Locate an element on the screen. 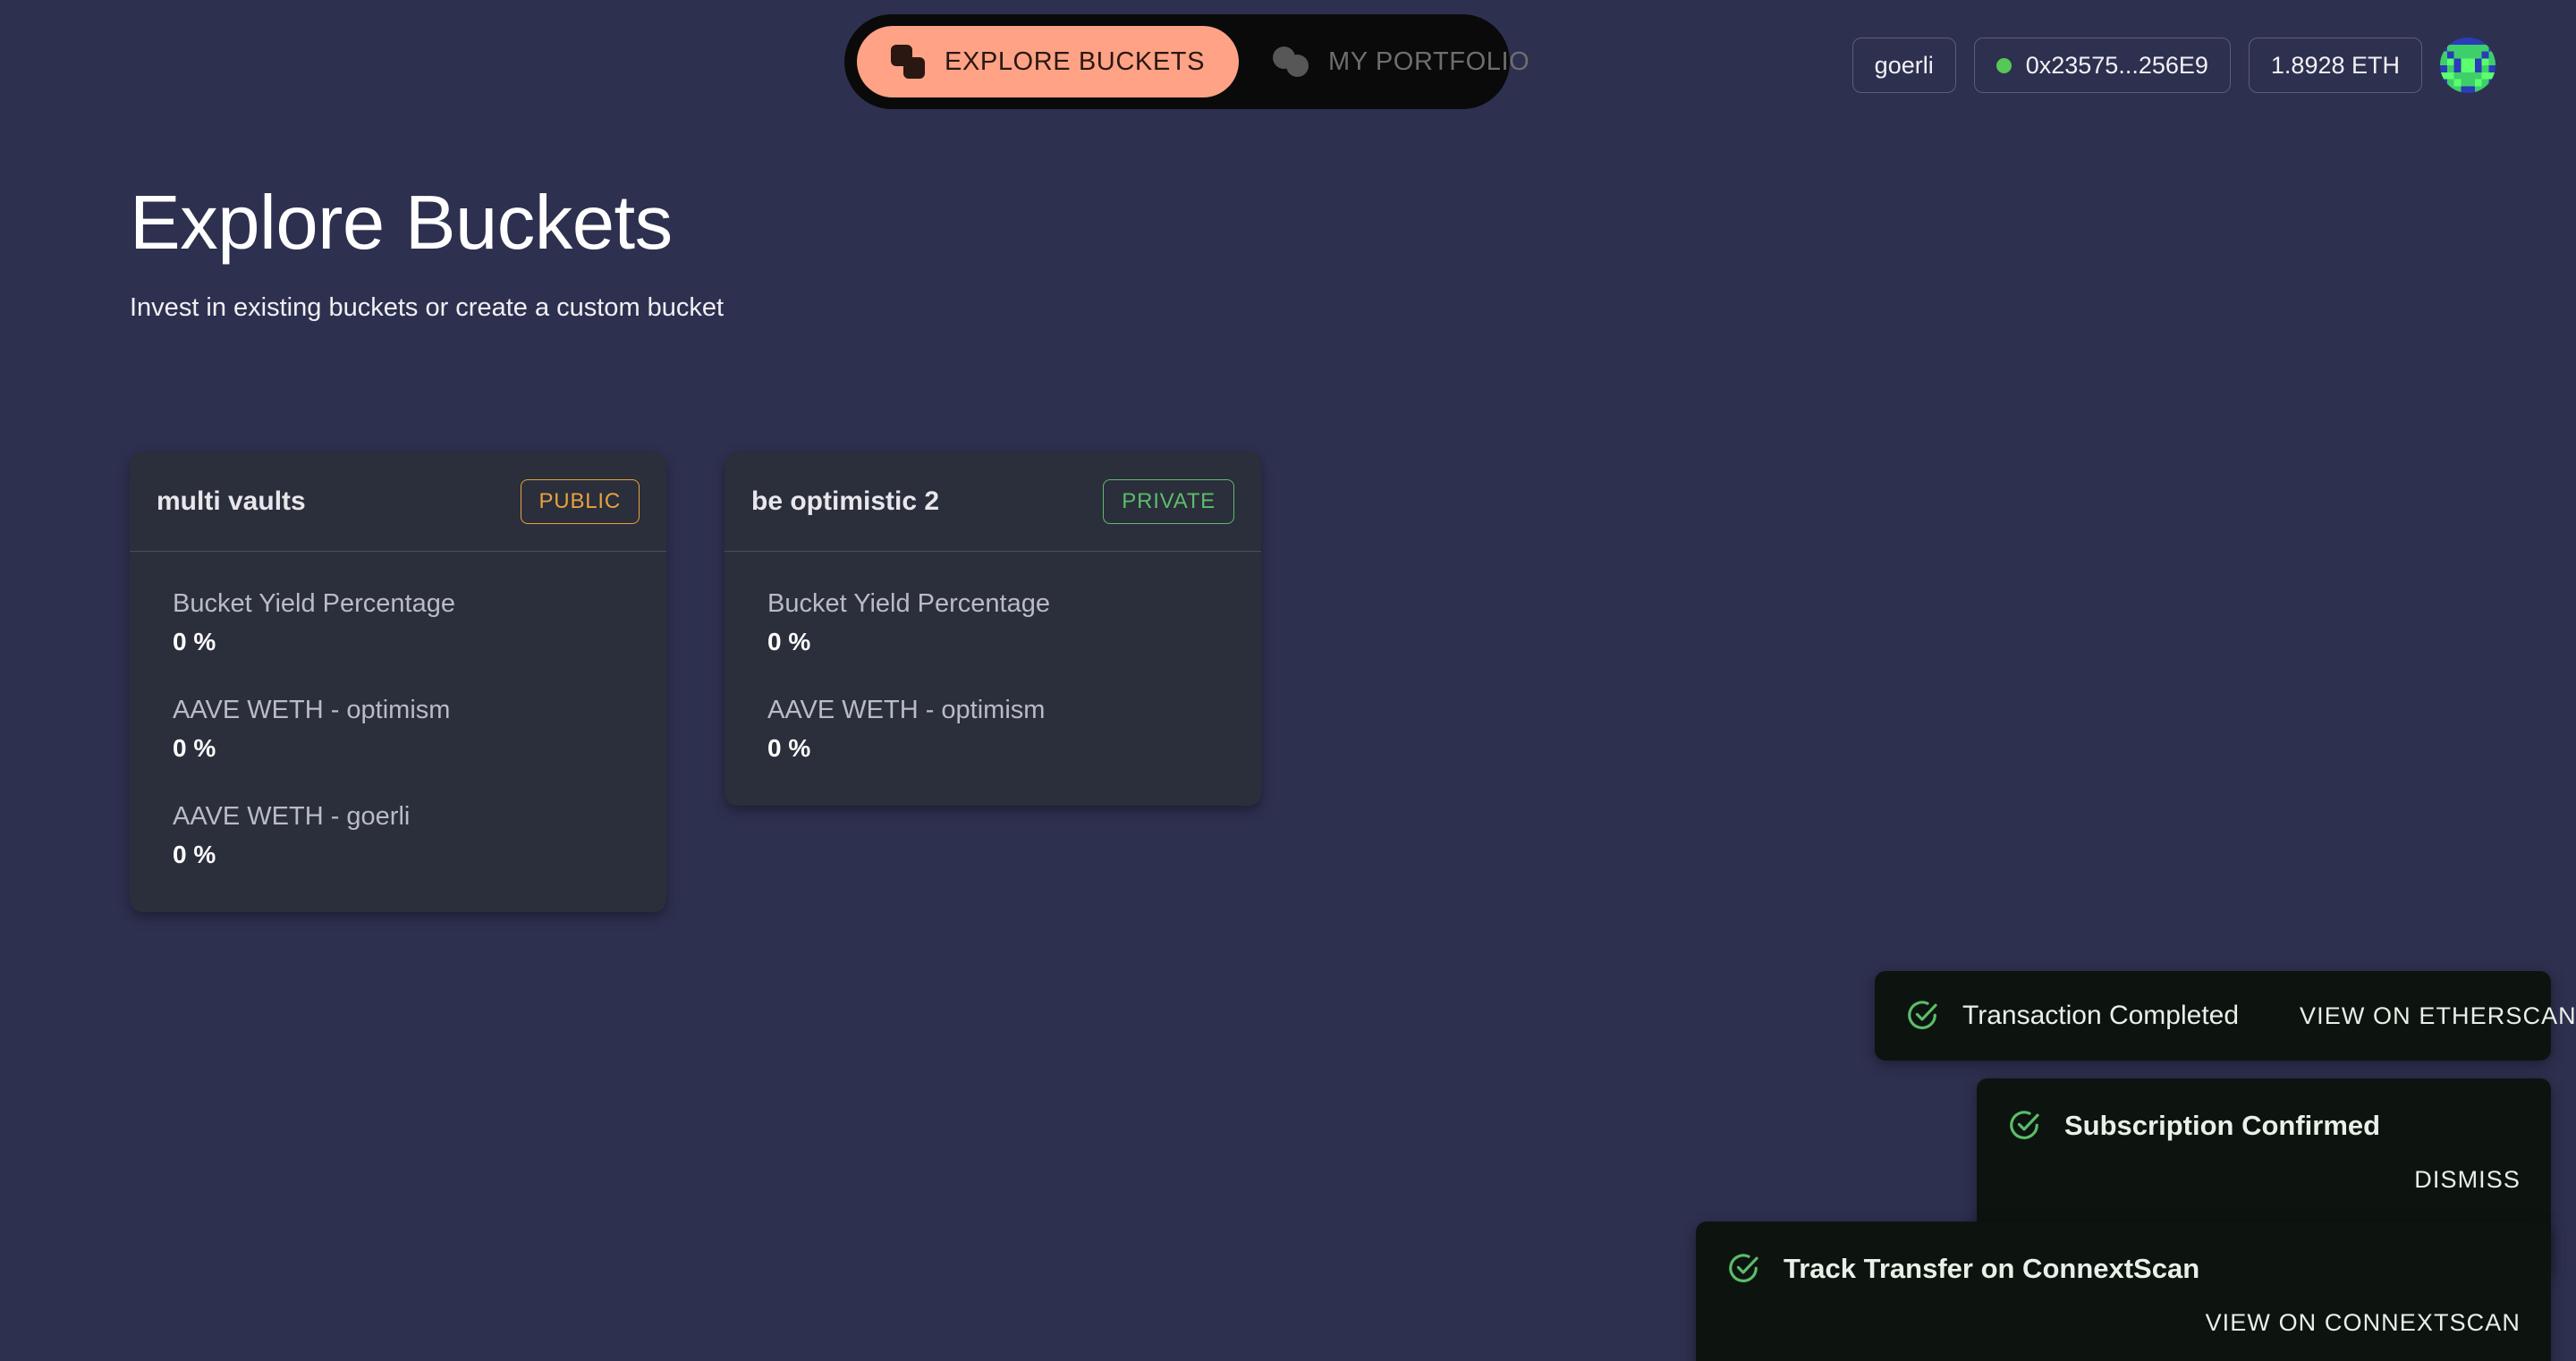 The image size is (2576, 1361). wallet-controls: goerli 0x23575...256E9 1.8928 ETH is located at coordinates (2174, 65).